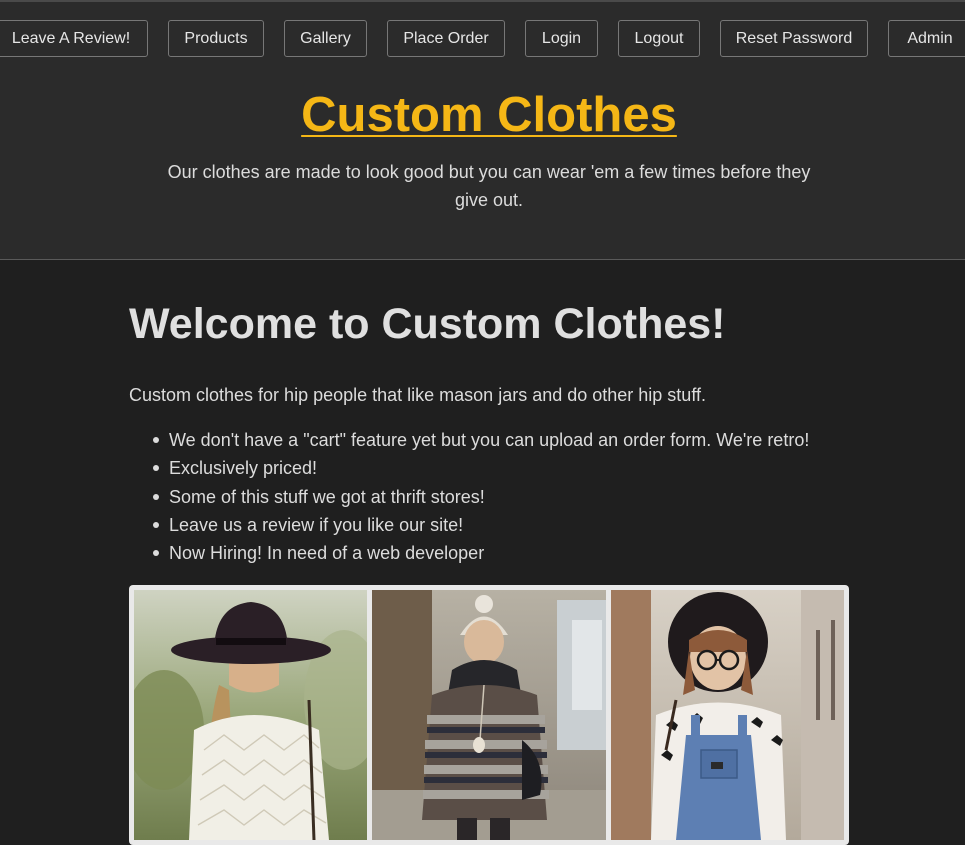  I want to click on model-photo-black-hat, so click(251, 715).